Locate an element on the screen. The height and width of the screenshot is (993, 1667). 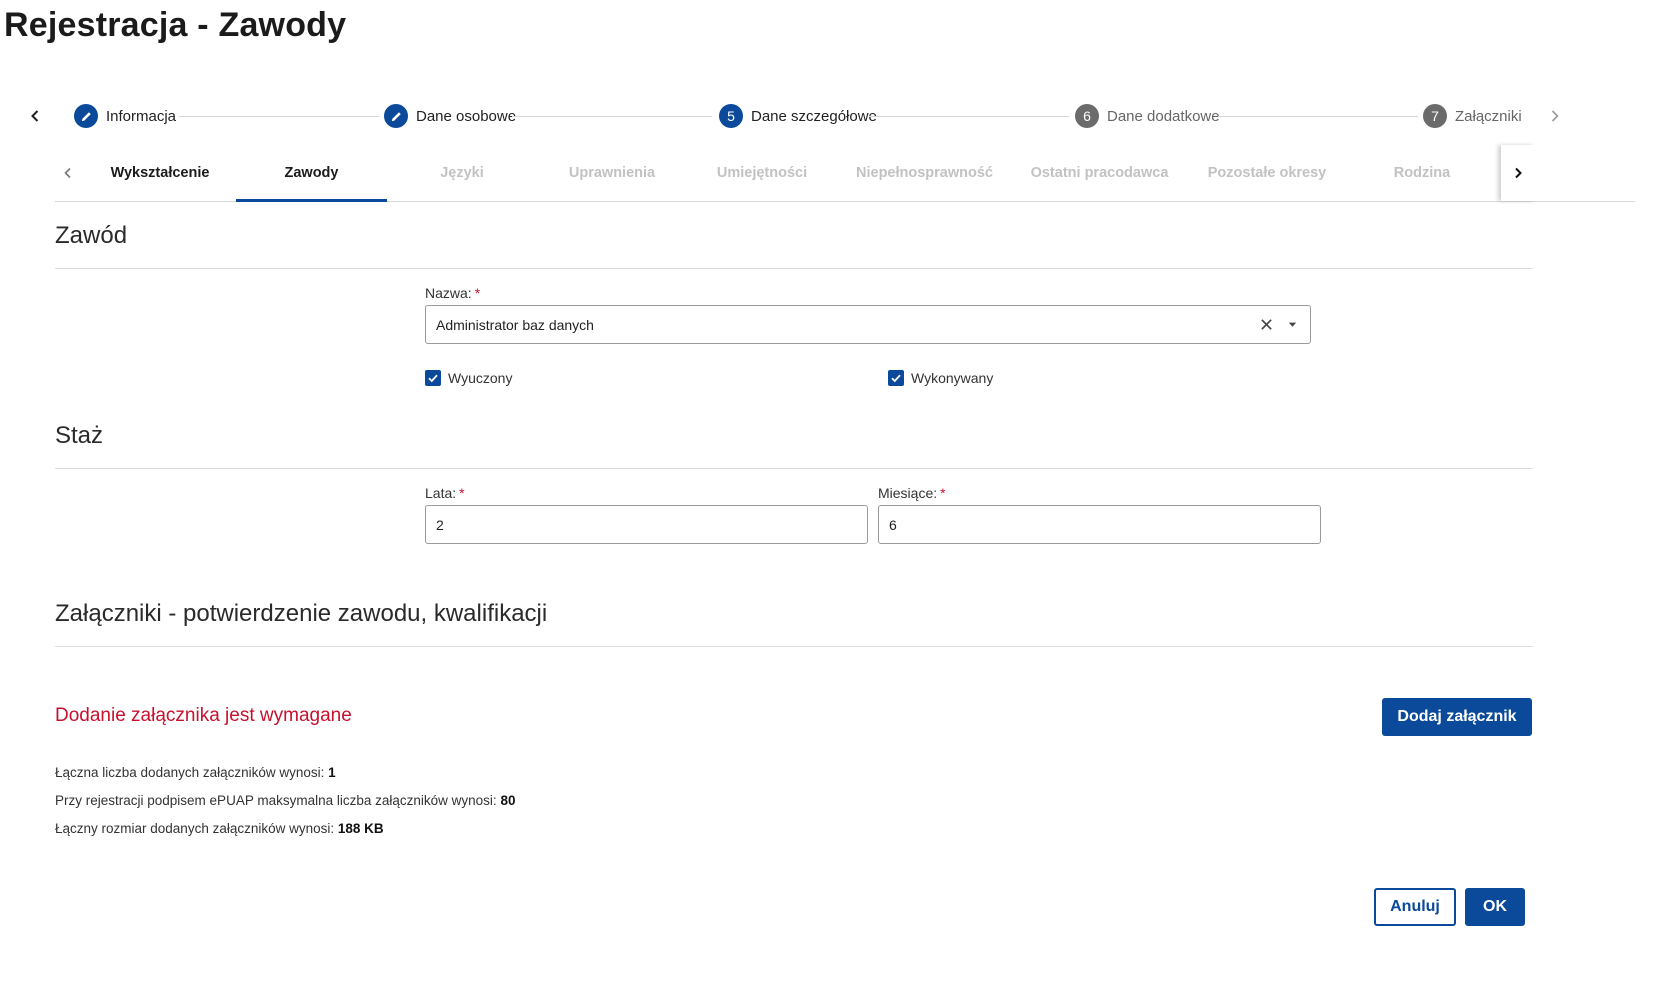
lata-label: Lata: * is located at coordinates (445, 493).